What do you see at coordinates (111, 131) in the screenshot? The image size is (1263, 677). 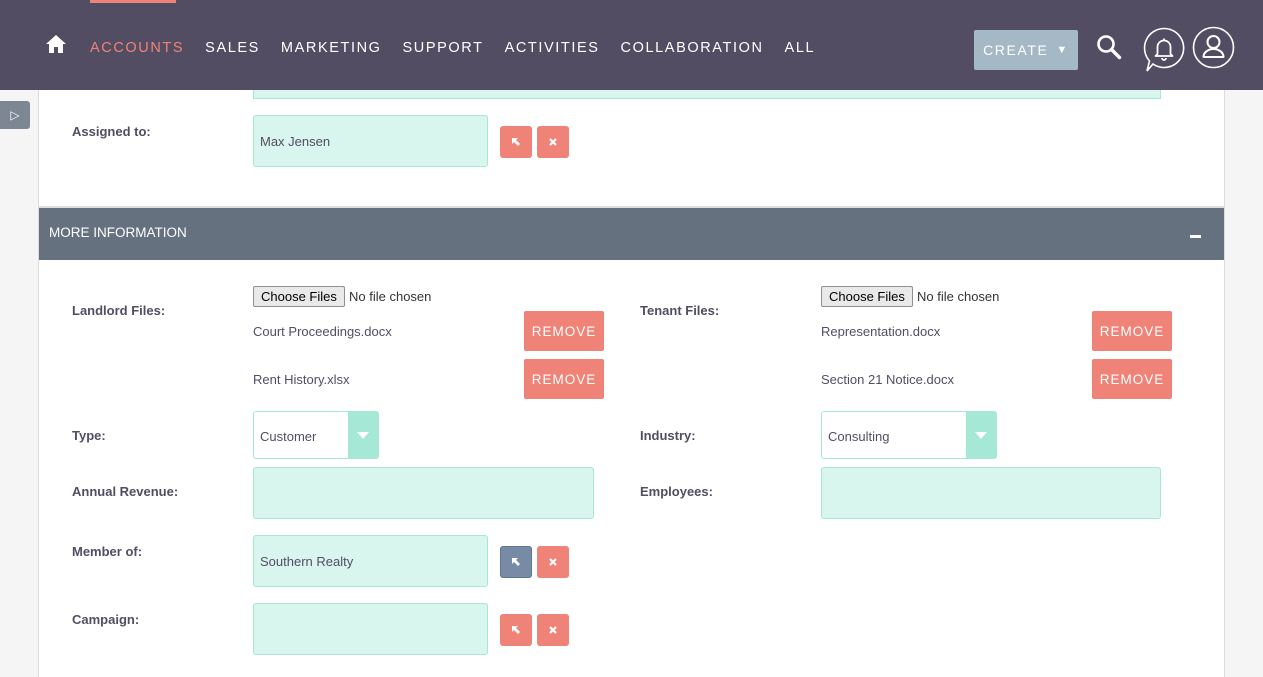 I see `assigned-to-label: Assigned to:` at bounding box center [111, 131].